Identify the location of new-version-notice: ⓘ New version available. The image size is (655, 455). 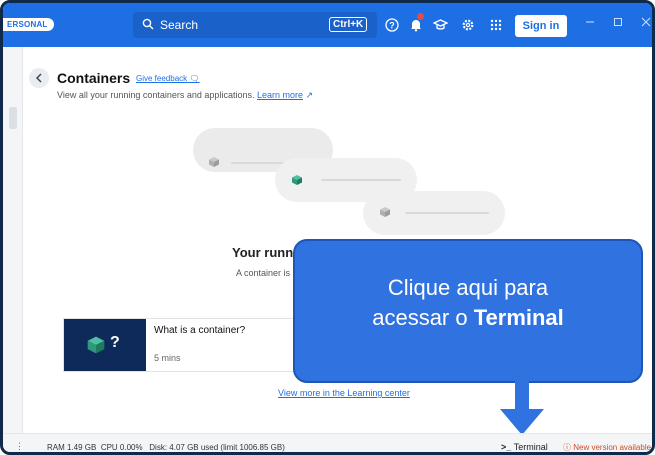
(607, 447).